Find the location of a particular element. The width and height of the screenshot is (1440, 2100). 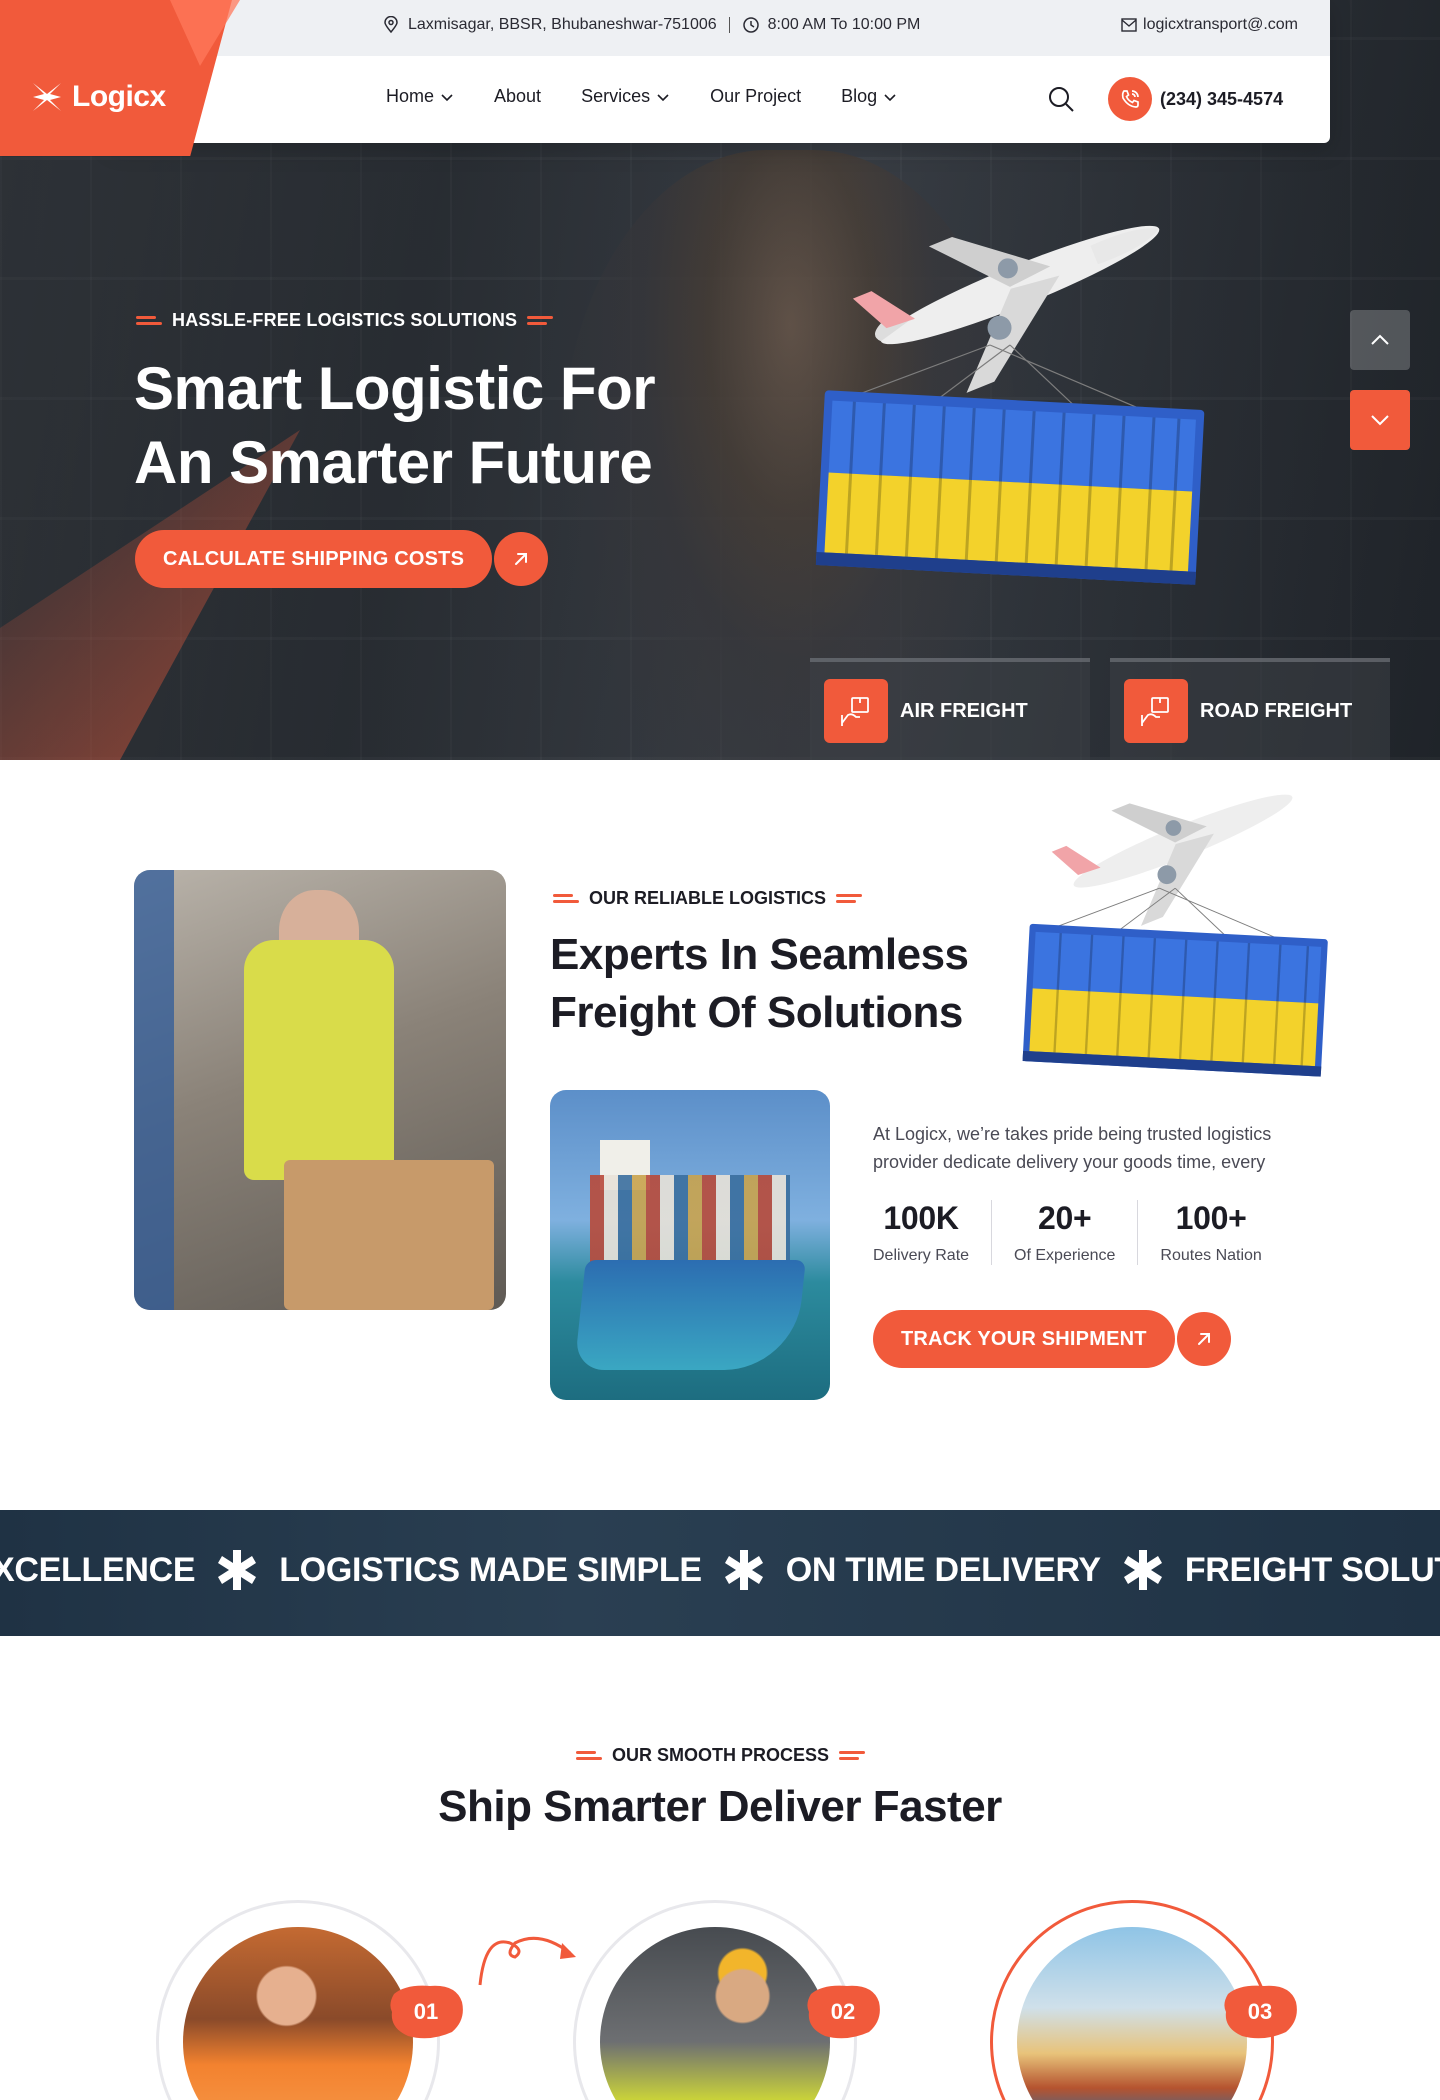

address-text: Laxmisagar, BBSR, Bhubaneshwar-751006 is located at coordinates (562, 24).